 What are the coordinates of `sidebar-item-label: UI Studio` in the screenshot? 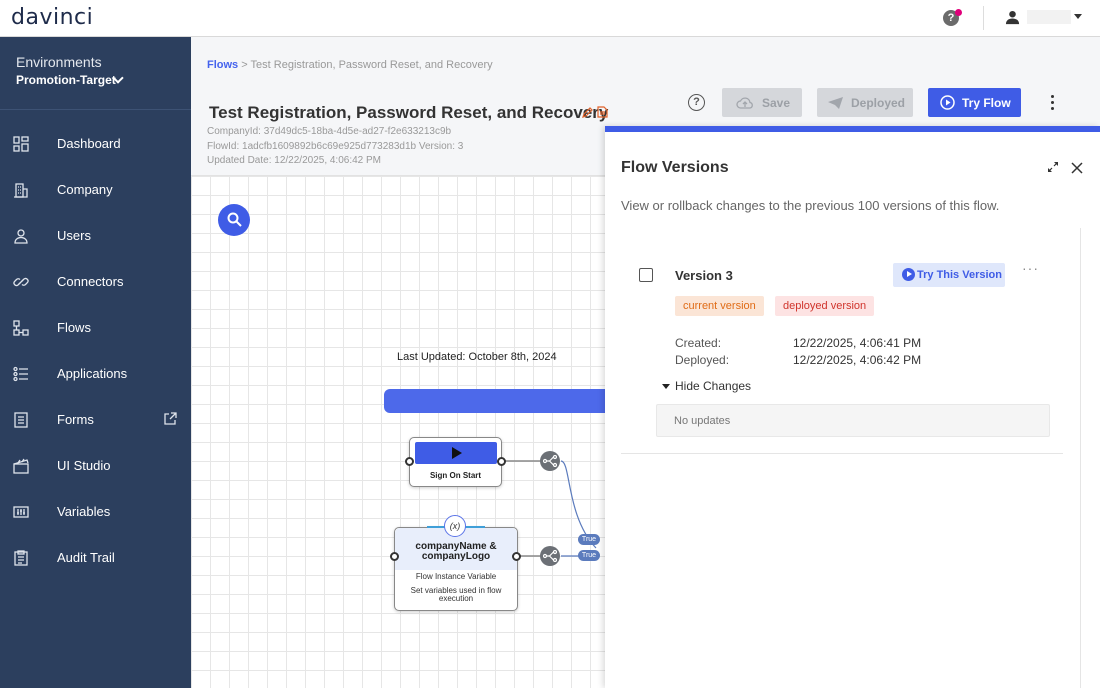 It's located at (84, 465).